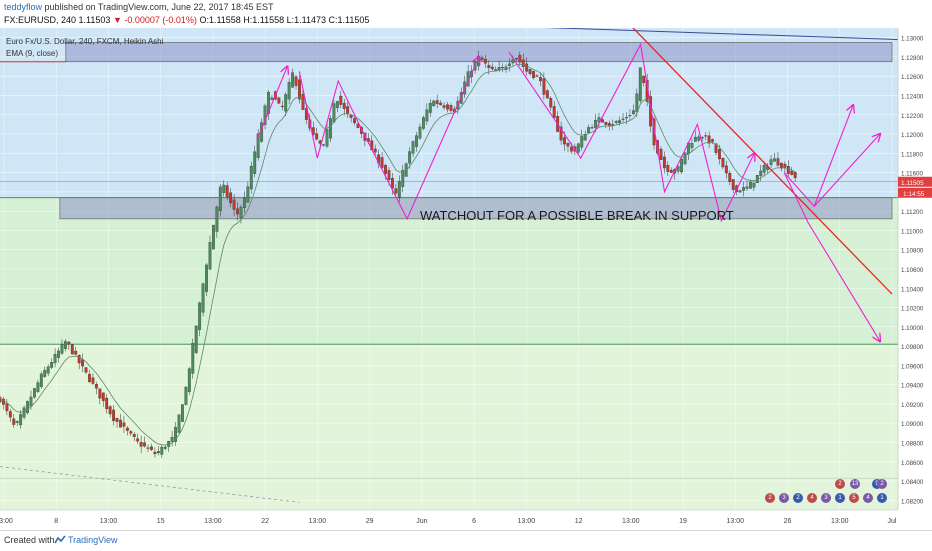 This screenshot has width=932, height=551. What do you see at coordinates (912, 58) in the screenshot?
I see `price-tick-label: 1.12800` at bounding box center [912, 58].